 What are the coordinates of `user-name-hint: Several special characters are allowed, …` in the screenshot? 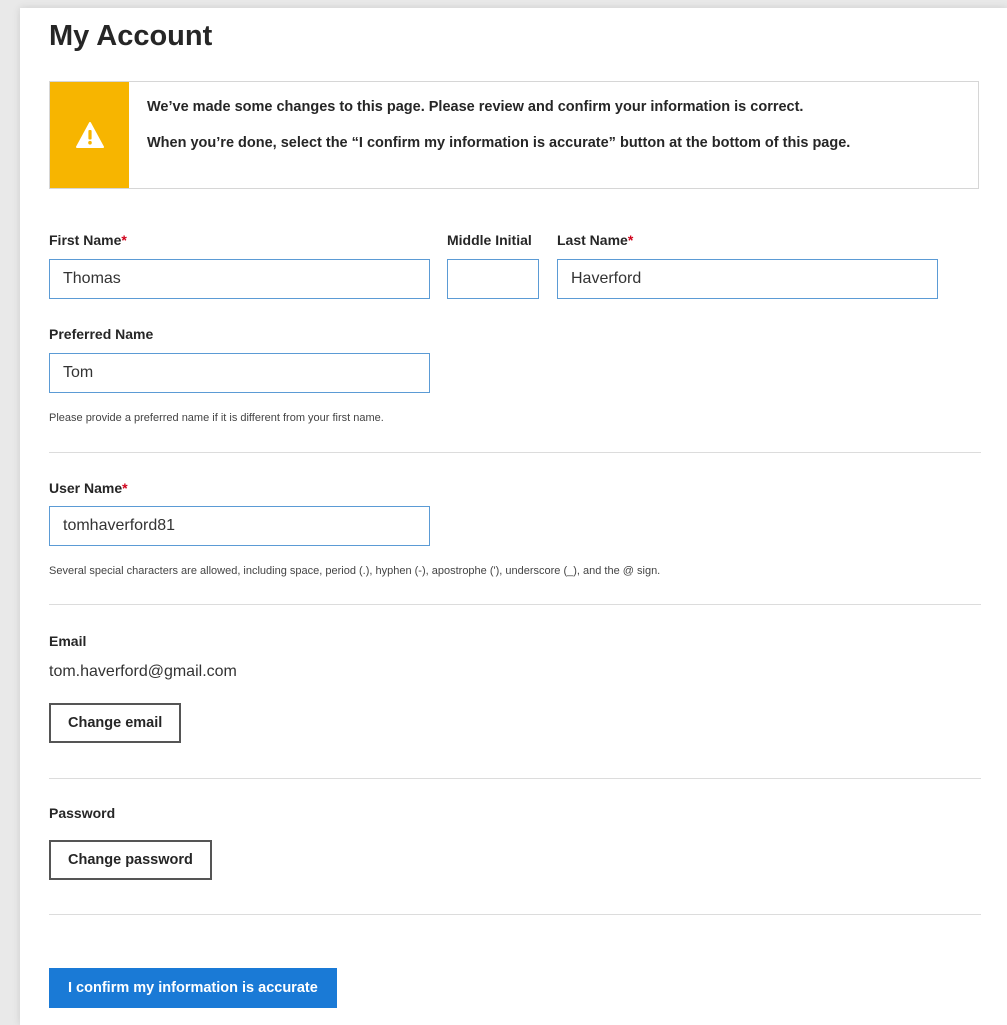 It's located at (355, 571).